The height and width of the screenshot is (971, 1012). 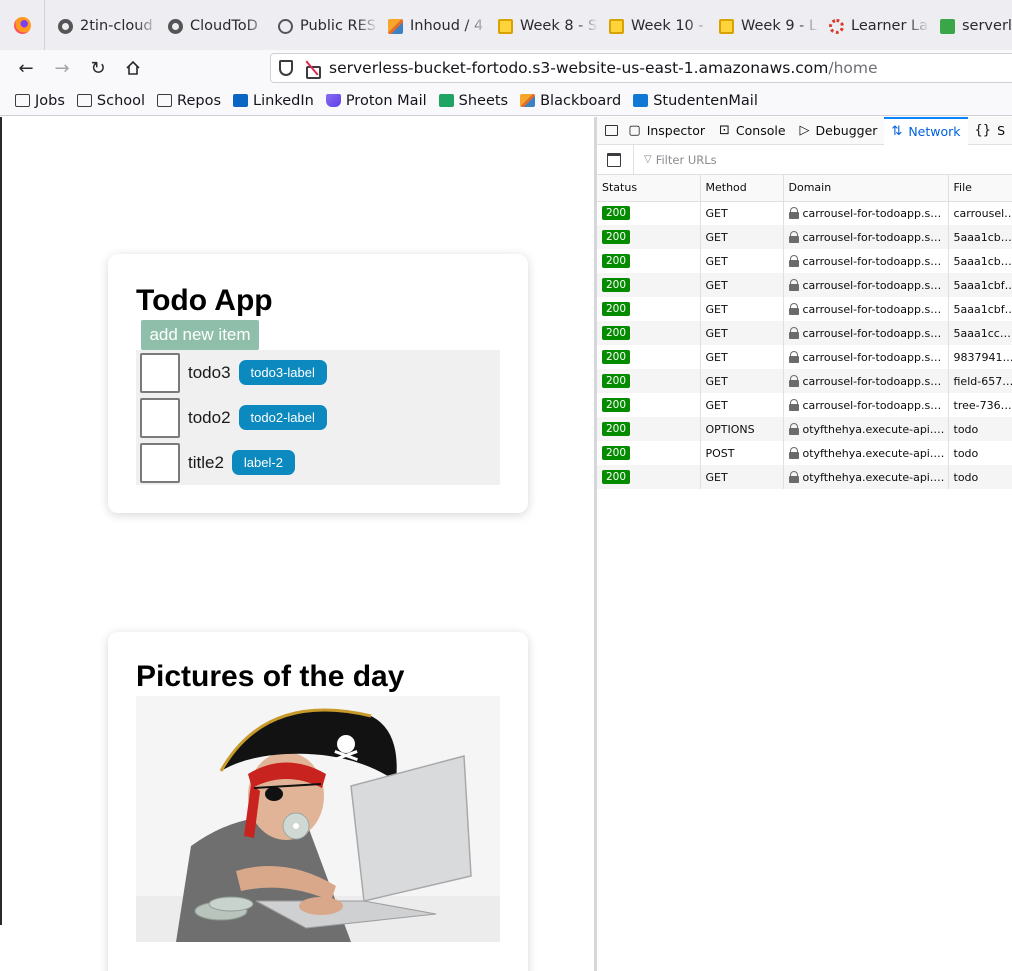 I want to click on tab-inhoud: Inhoud / 4, so click(x=438, y=26).